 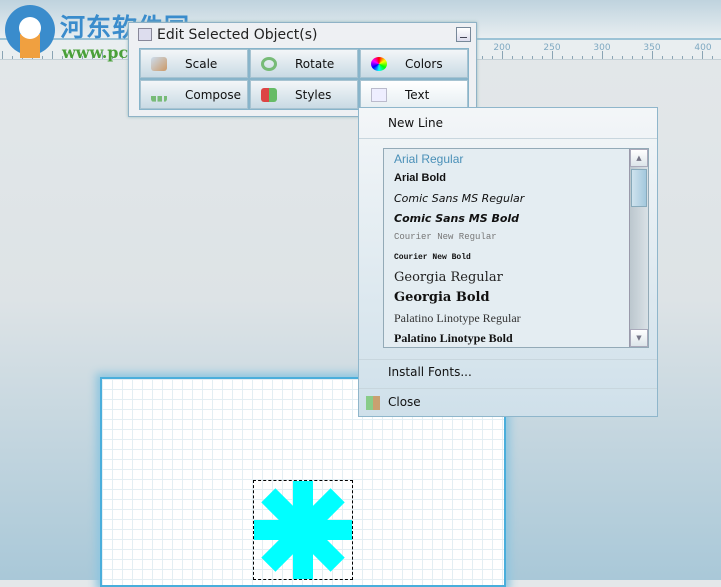 What do you see at coordinates (639, 338) in the screenshot?
I see `scroll-down-icon: ▼` at bounding box center [639, 338].